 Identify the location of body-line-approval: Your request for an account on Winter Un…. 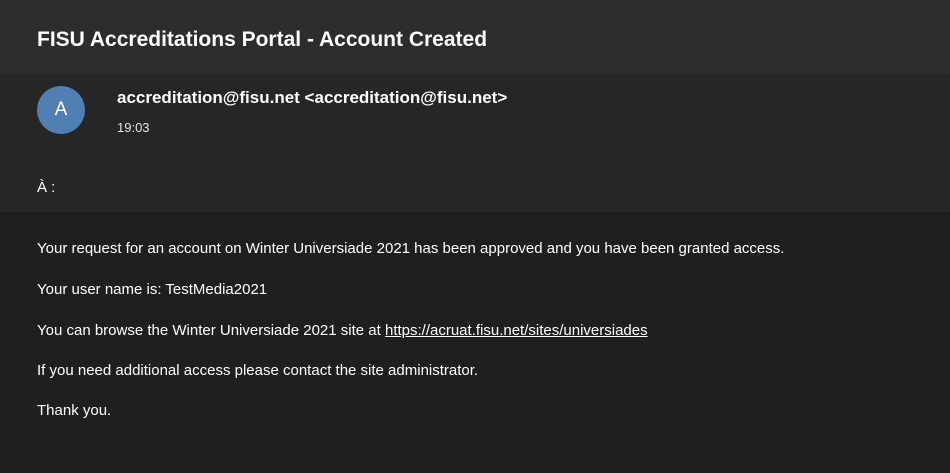
(411, 248).